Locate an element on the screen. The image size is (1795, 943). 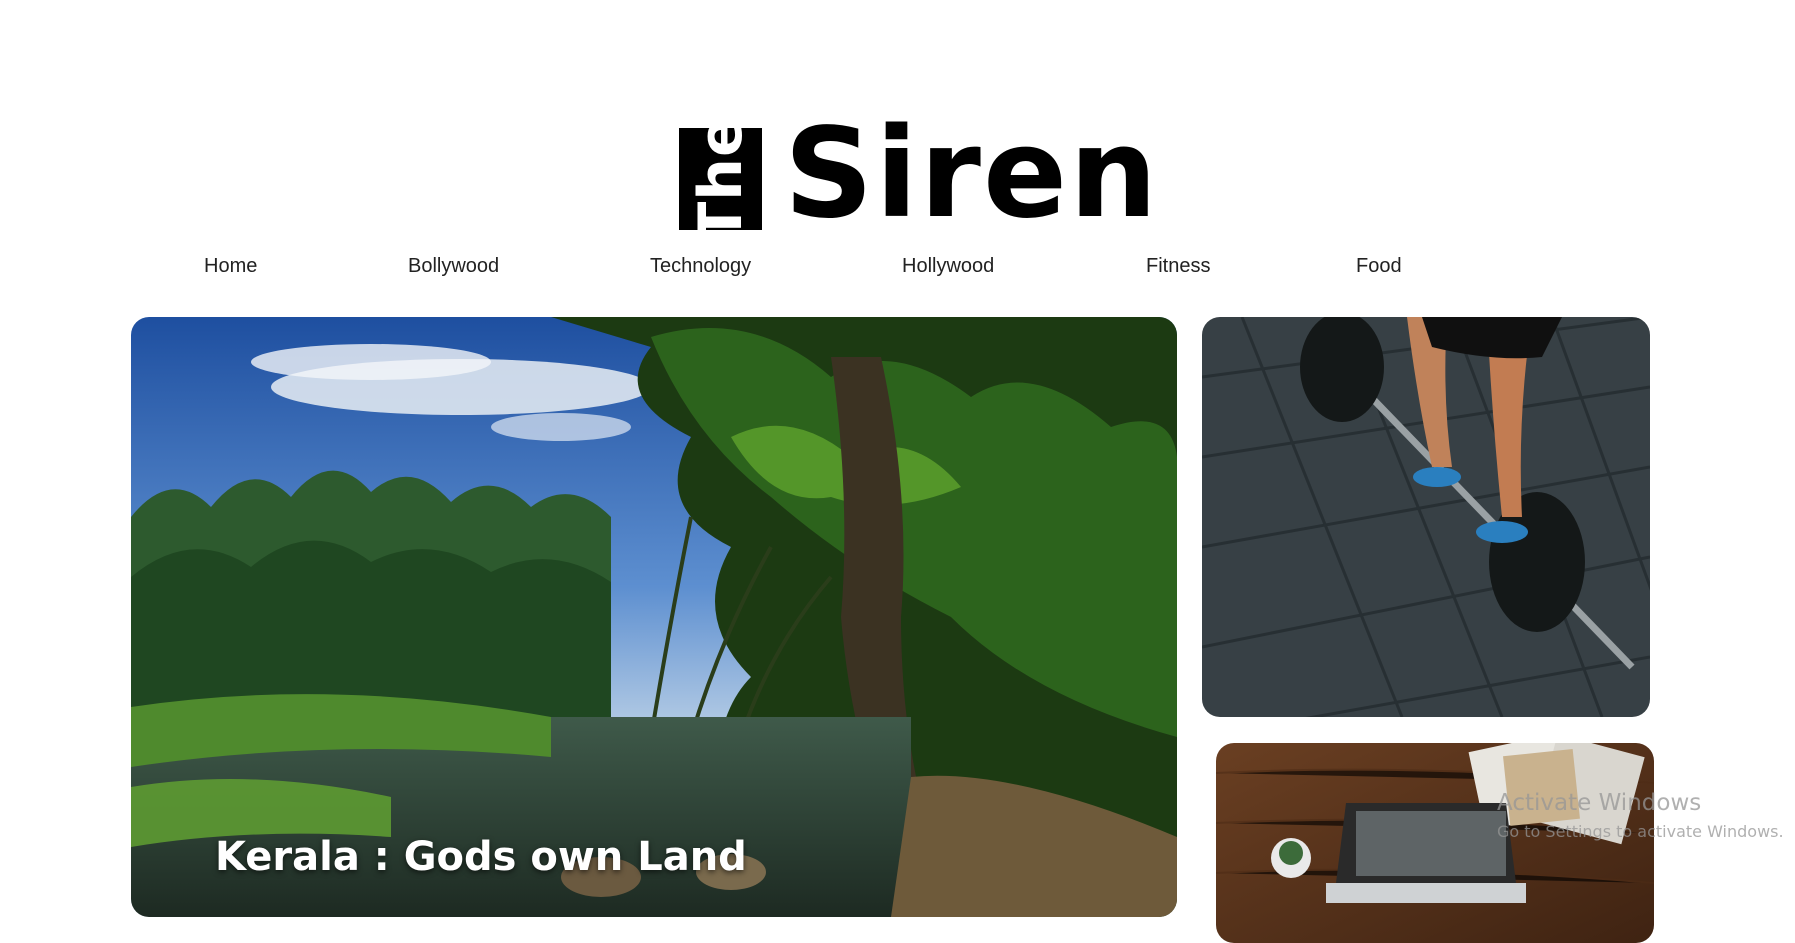
nav-item-hollywood: Hollywood is located at coordinates (948, 266).